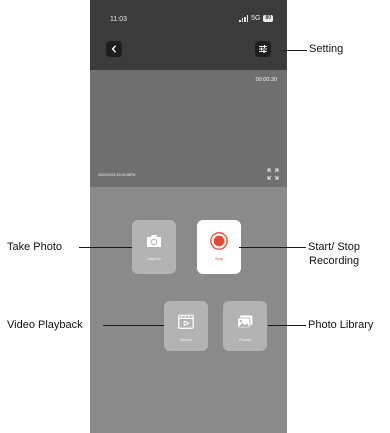 This screenshot has height=433, width=390. I want to click on top-bar: 11:03 5G 80, so click(188, 35).